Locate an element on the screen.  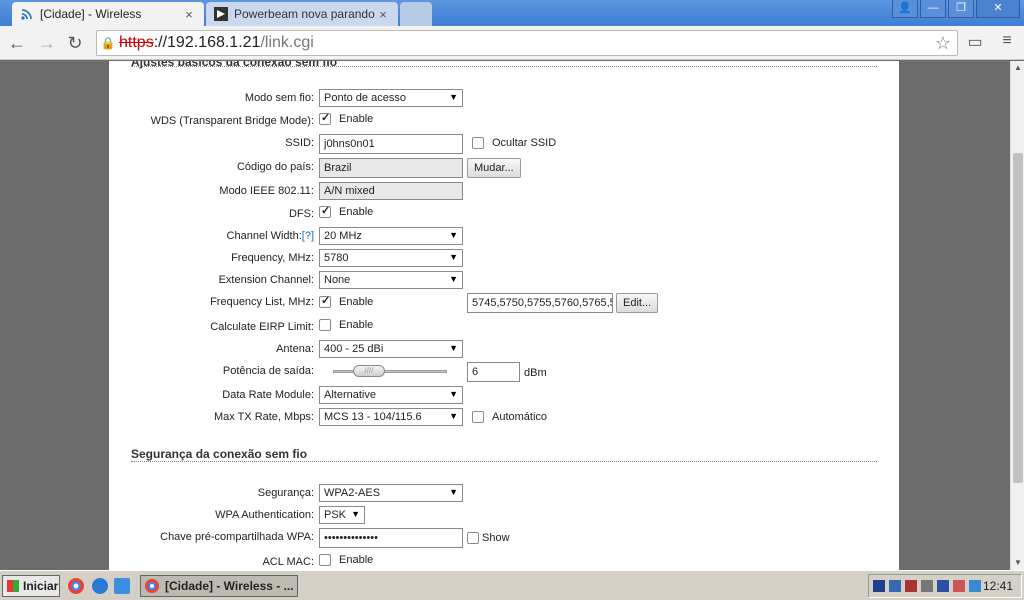
insecure-lock-icon: 🔒 is located at coordinates (108, 43).